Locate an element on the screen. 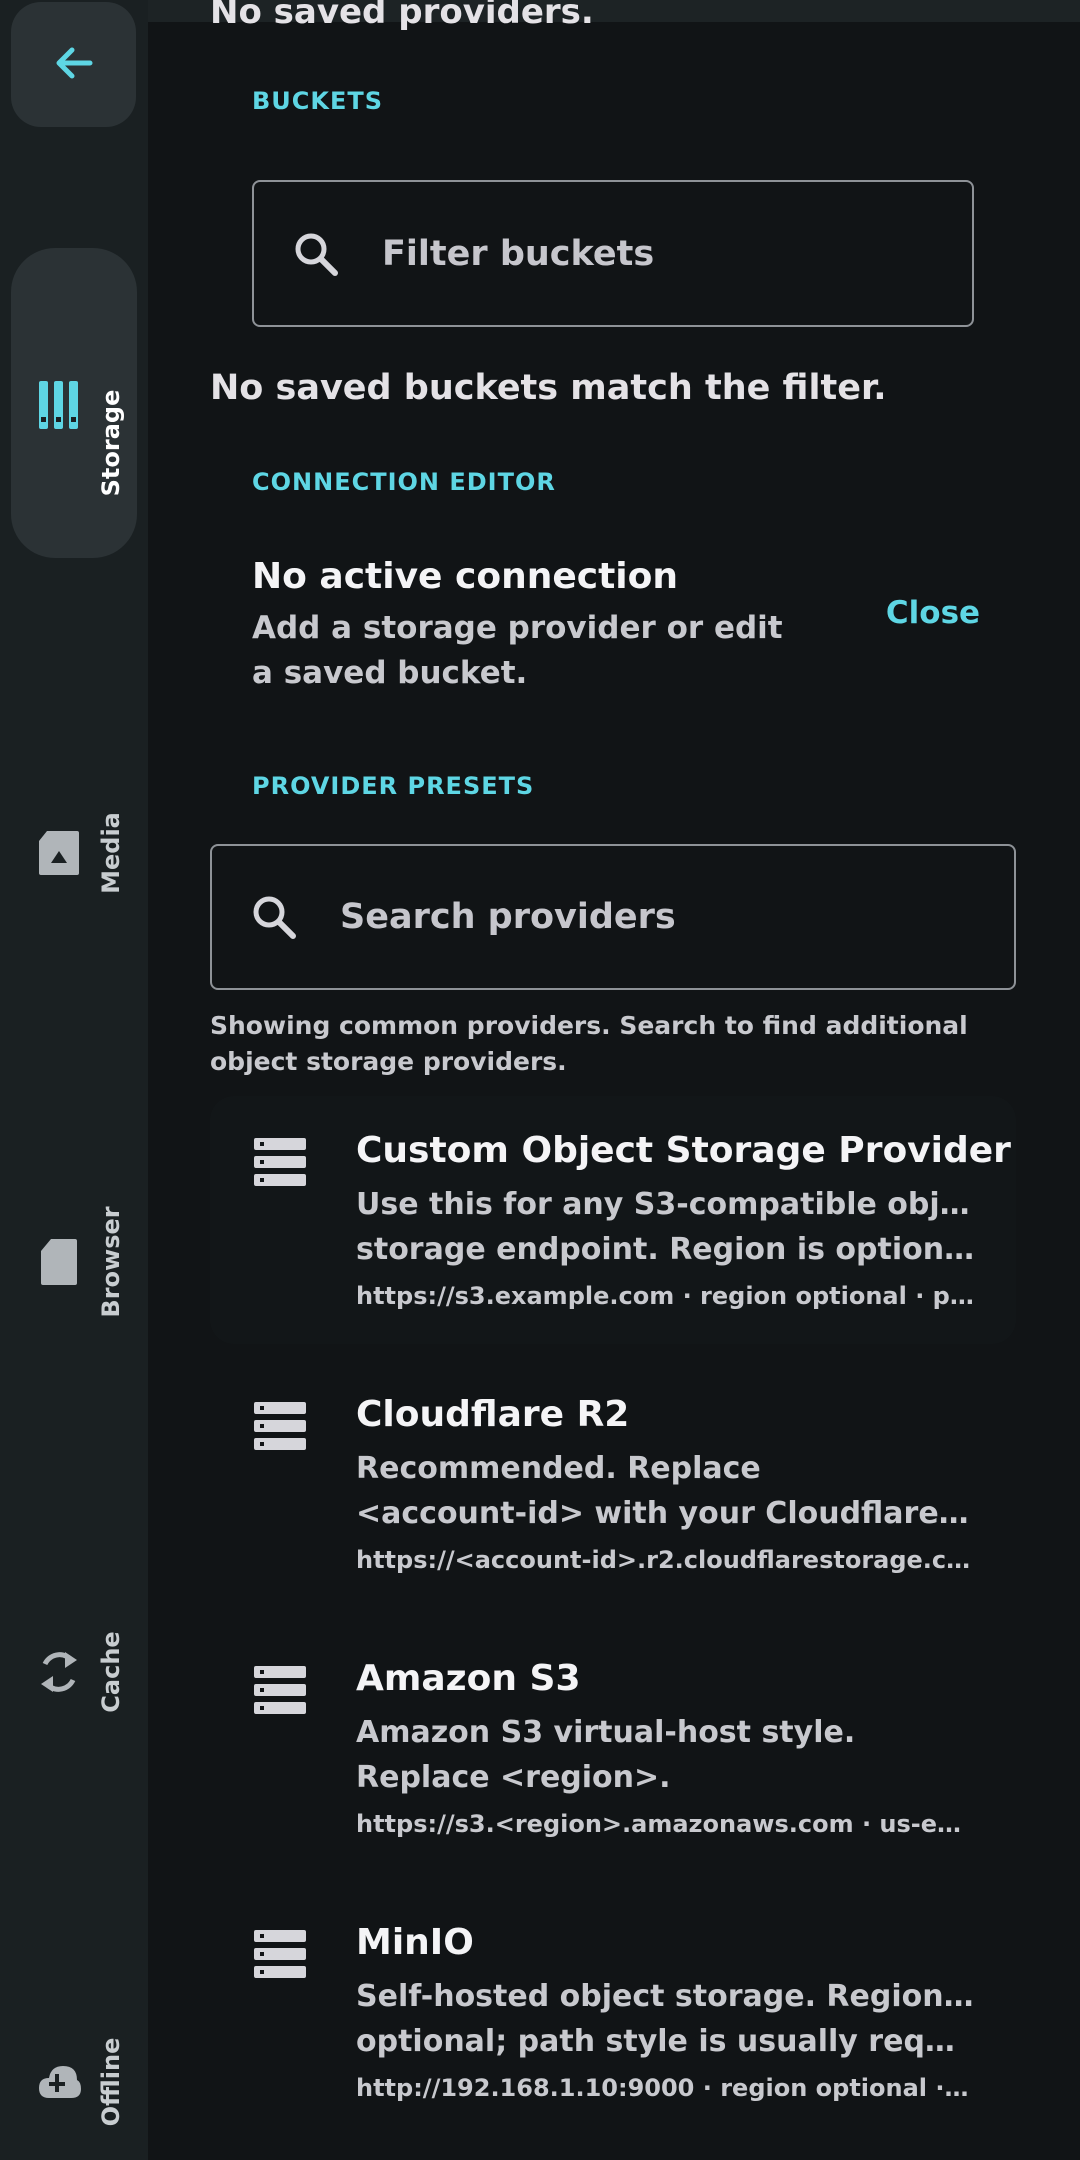 Image resolution: width=1080 pixels, height=2160 pixels. nav-label-cache: Cache is located at coordinates (111, 1672).